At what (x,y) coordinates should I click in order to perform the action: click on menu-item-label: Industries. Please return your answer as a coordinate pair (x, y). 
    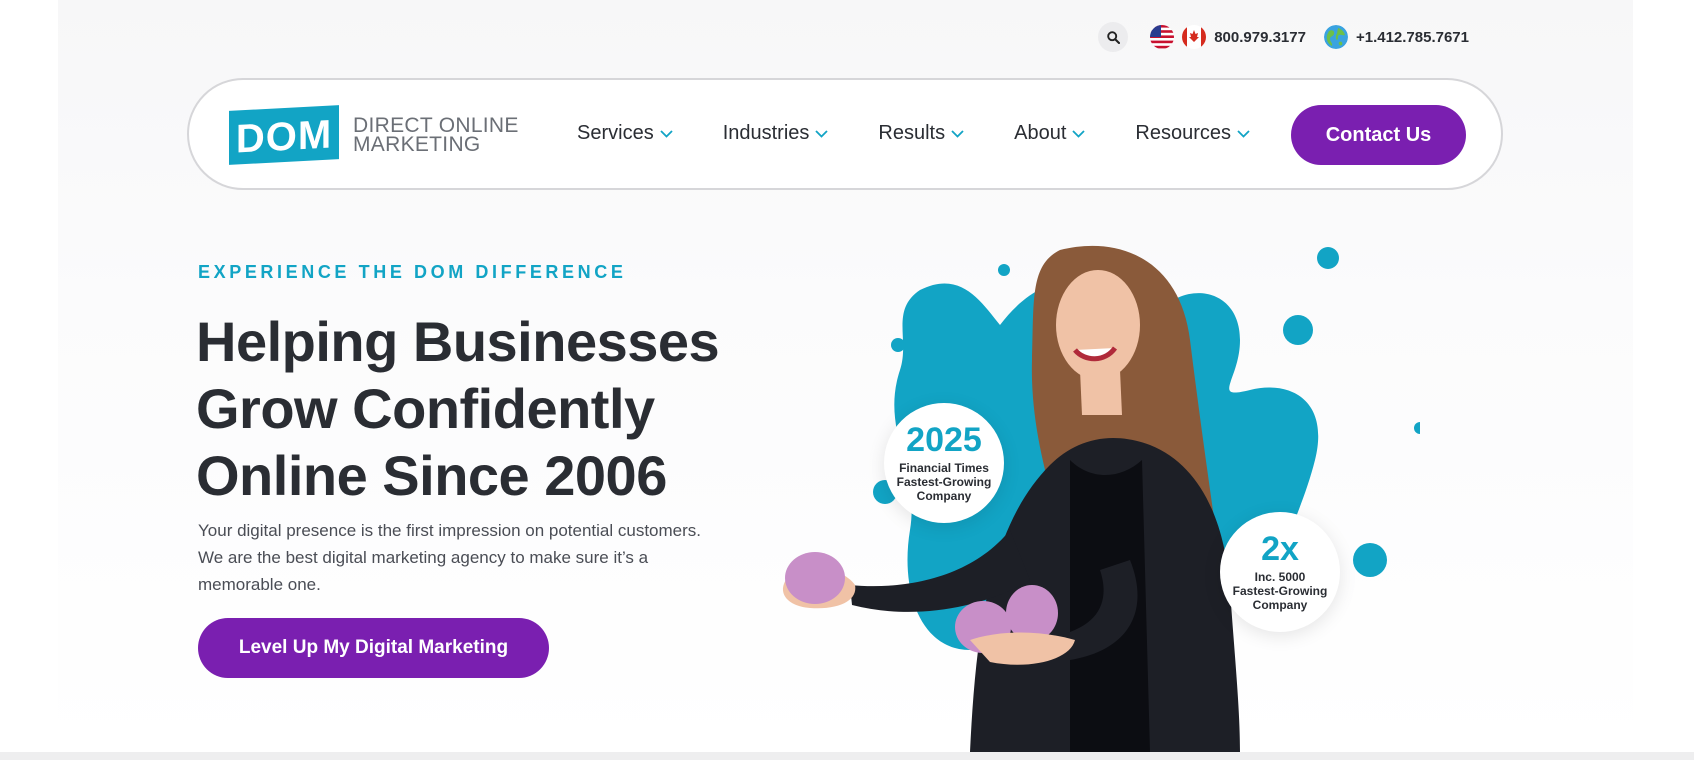
    Looking at the image, I should click on (766, 133).